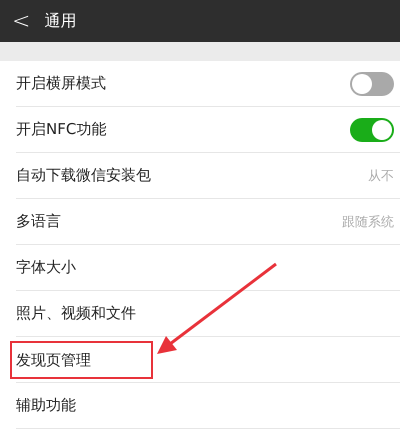 The width and height of the screenshot is (400, 434). I want to click on setting-label: 字体大小, so click(46, 267).